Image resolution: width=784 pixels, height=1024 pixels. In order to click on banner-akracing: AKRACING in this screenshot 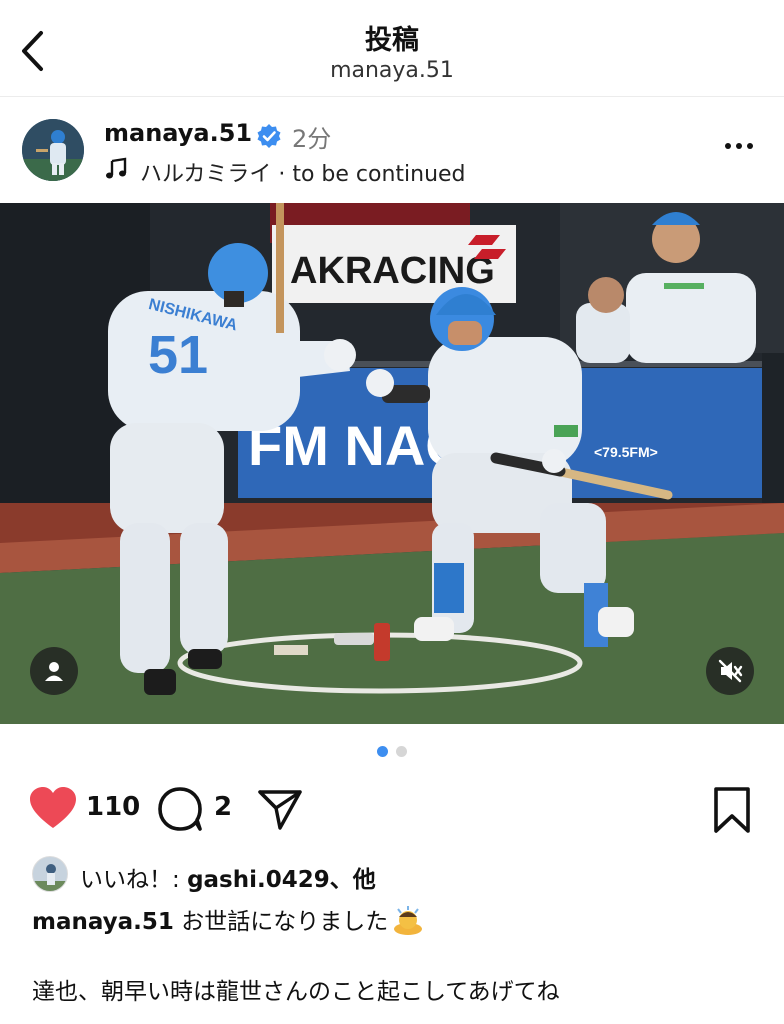, I will do `click(392, 271)`.